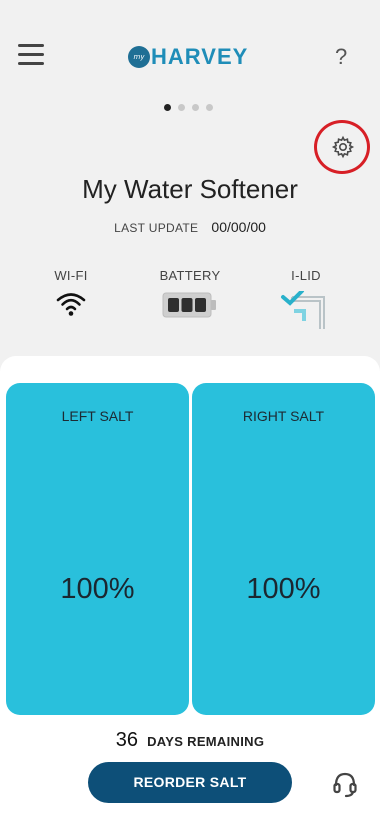  Describe the element at coordinates (283, 416) in the screenshot. I see `right-salt-label: RIGHT SALT` at that location.